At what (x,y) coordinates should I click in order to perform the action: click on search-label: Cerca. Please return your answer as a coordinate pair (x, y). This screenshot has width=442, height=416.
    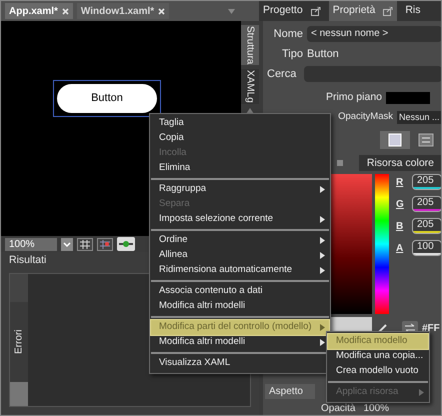
    Looking at the image, I should click on (282, 74).